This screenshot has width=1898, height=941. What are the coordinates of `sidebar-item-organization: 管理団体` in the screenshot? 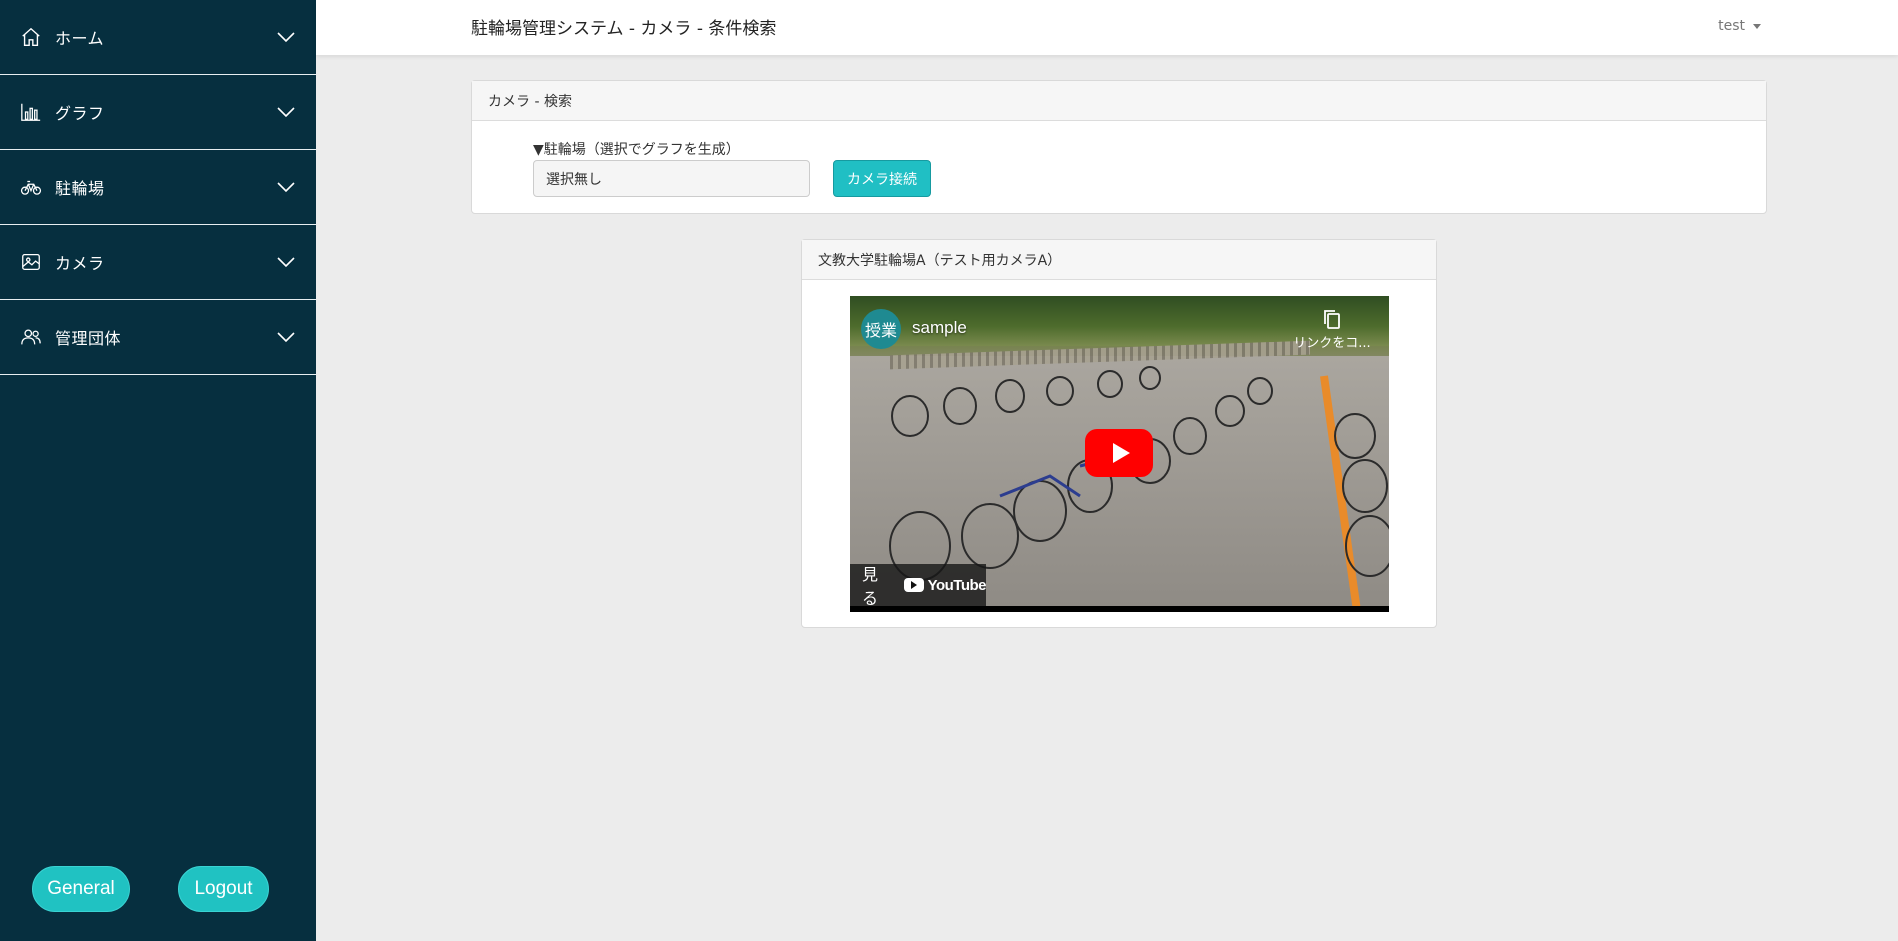 It's located at (158, 337).